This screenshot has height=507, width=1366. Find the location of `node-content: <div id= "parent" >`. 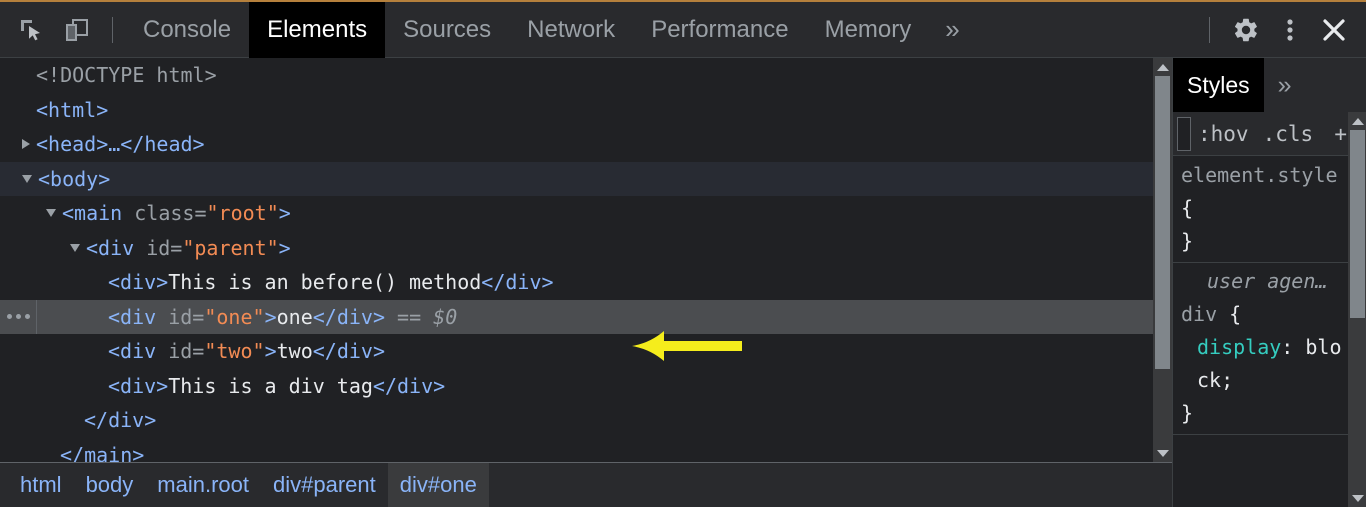

node-content: <div id= "parent" > is located at coordinates (180, 248).